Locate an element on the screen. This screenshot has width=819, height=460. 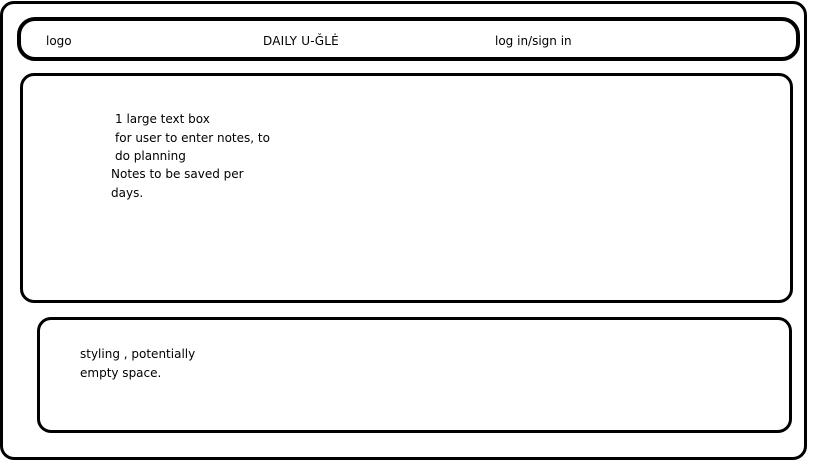
notes-description-line: do planning is located at coordinates (150, 156).